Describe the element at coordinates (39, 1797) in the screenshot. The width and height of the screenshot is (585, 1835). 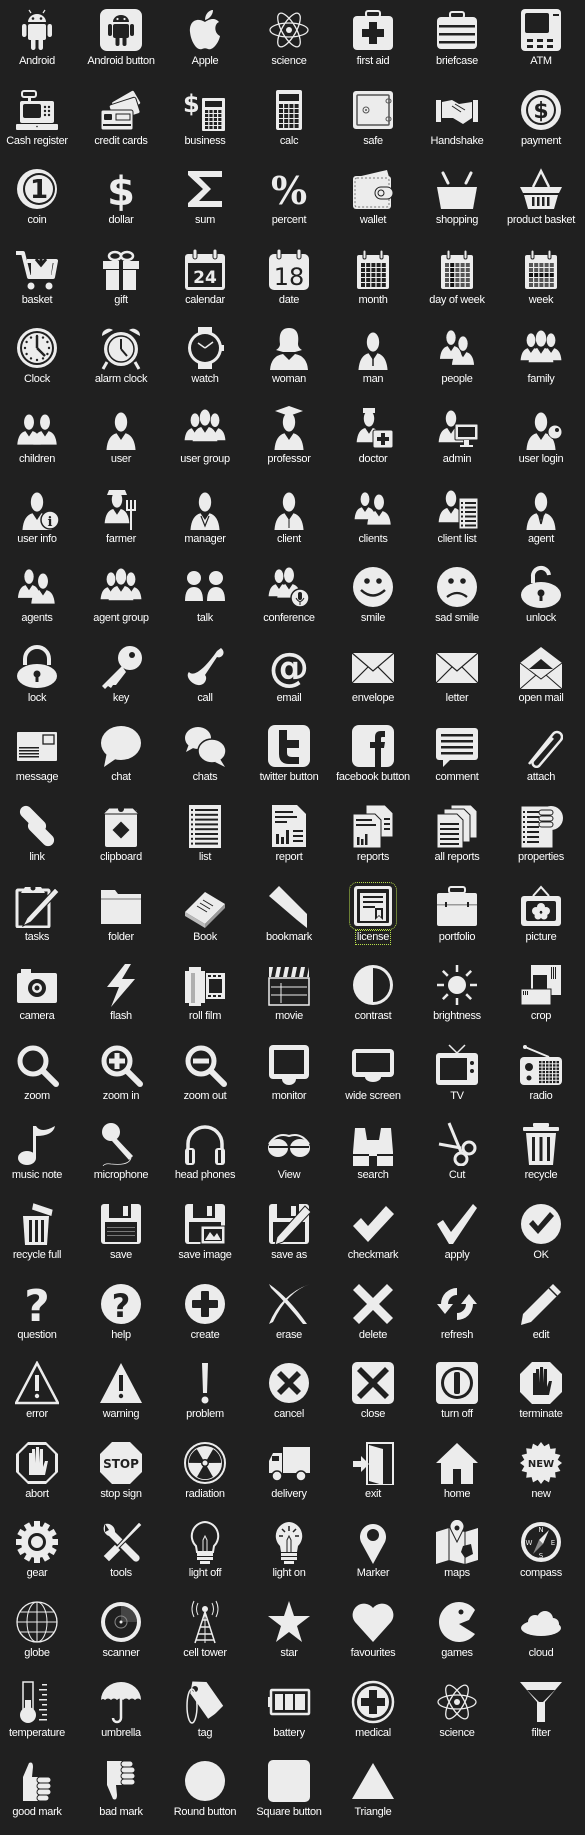
I see `icon-item-good-mark: good mark` at that location.